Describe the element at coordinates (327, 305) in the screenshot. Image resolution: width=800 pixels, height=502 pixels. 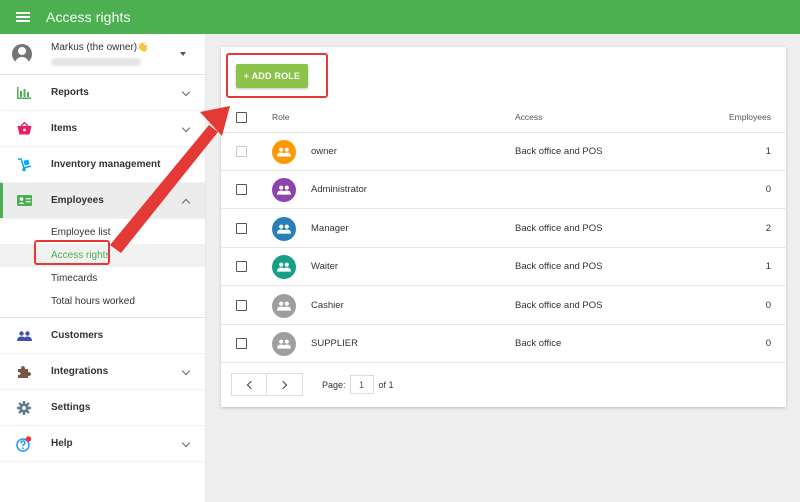
I see `role-name: Cashier` at that location.